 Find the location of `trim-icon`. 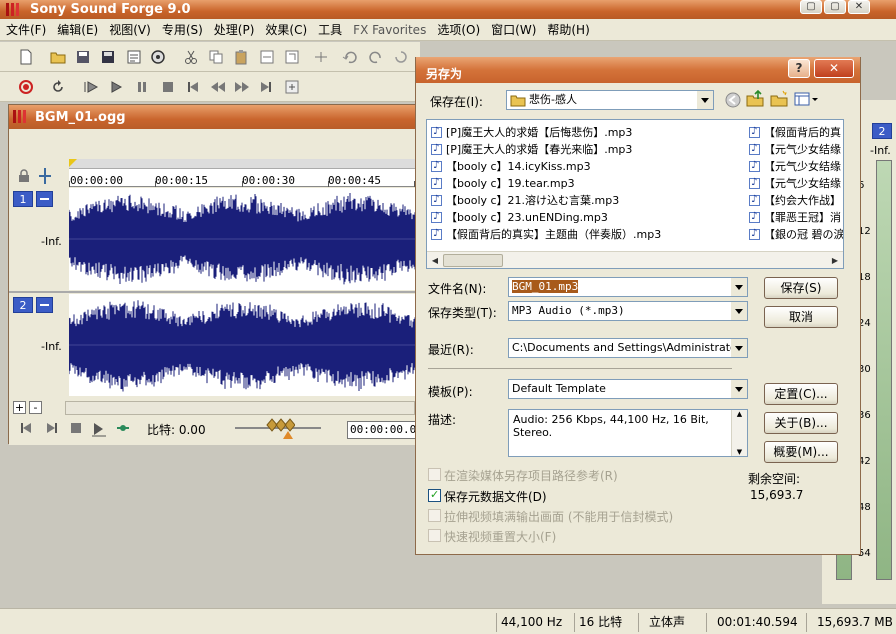

trim-icon is located at coordinates (321, 57).